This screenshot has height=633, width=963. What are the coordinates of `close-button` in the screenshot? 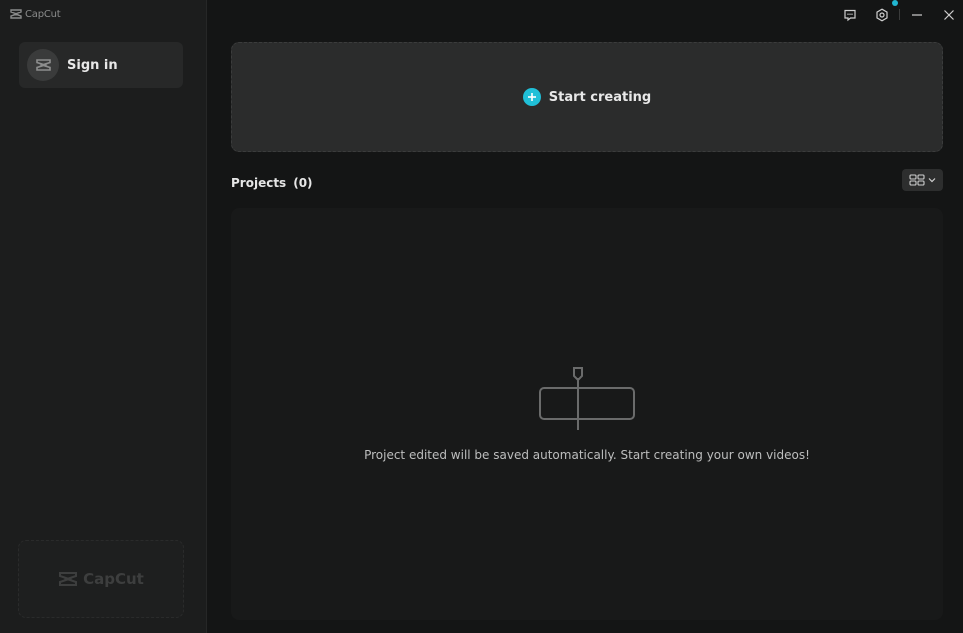 It's located at (949, 15).